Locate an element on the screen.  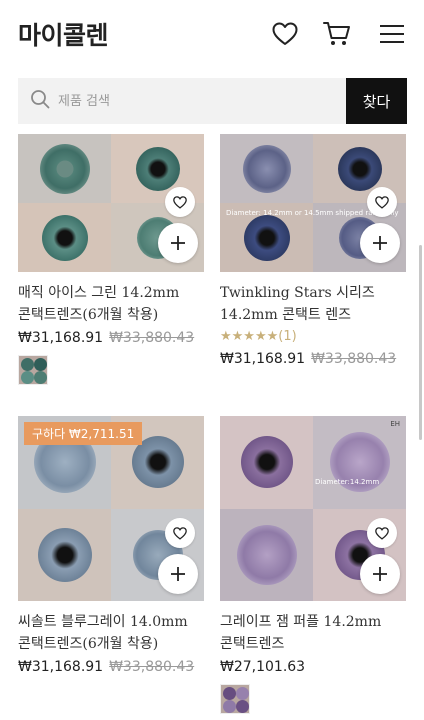
product-image: 구하다 ₩2,711.51 is located at coordinates (111, 508).